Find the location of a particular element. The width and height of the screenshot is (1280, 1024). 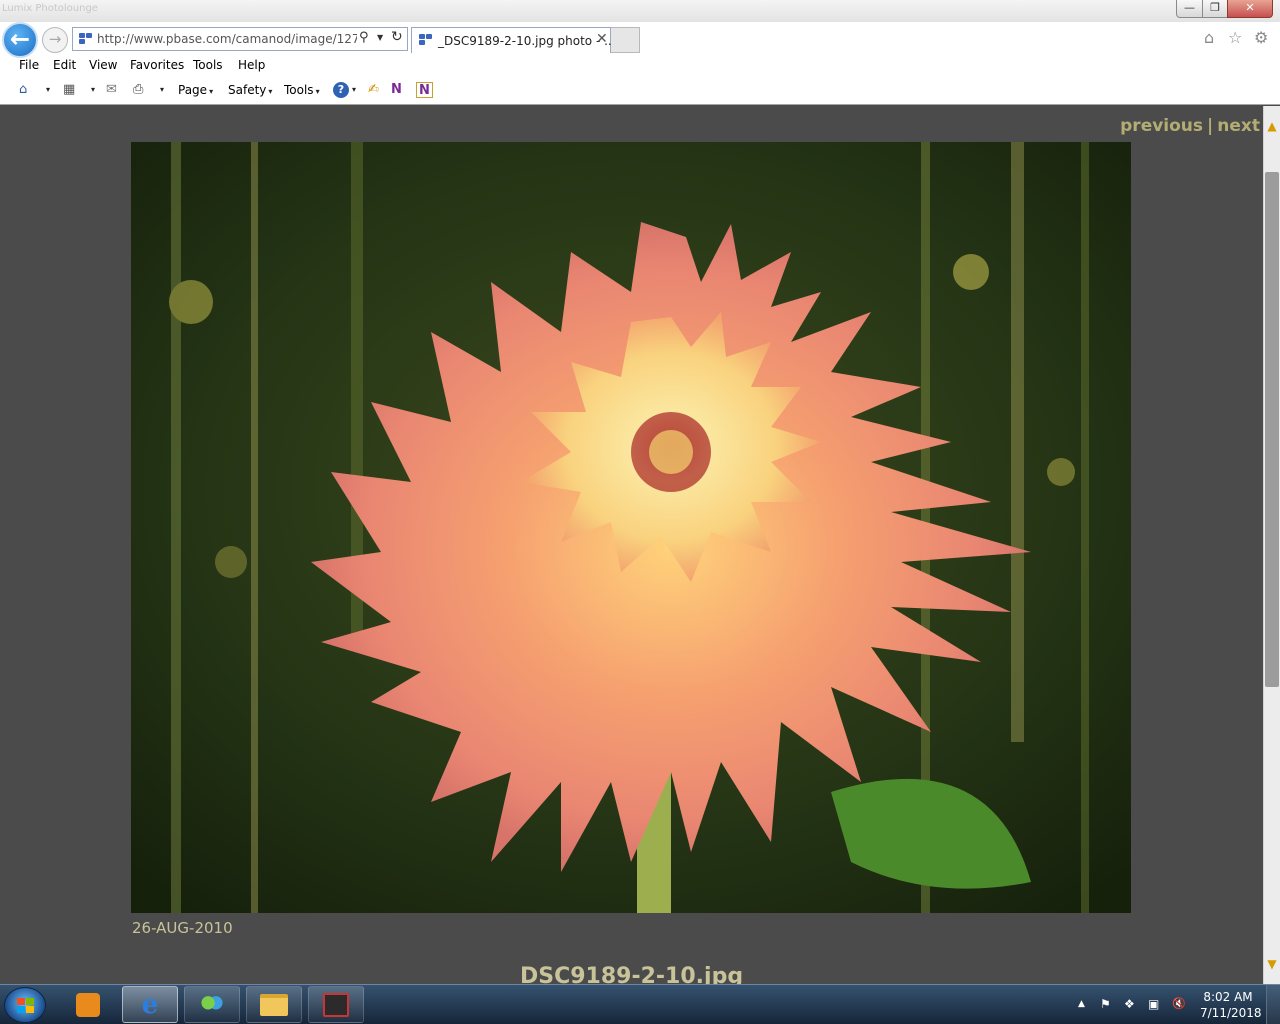

scroll-thumb is located at coordinates (1272, 429).